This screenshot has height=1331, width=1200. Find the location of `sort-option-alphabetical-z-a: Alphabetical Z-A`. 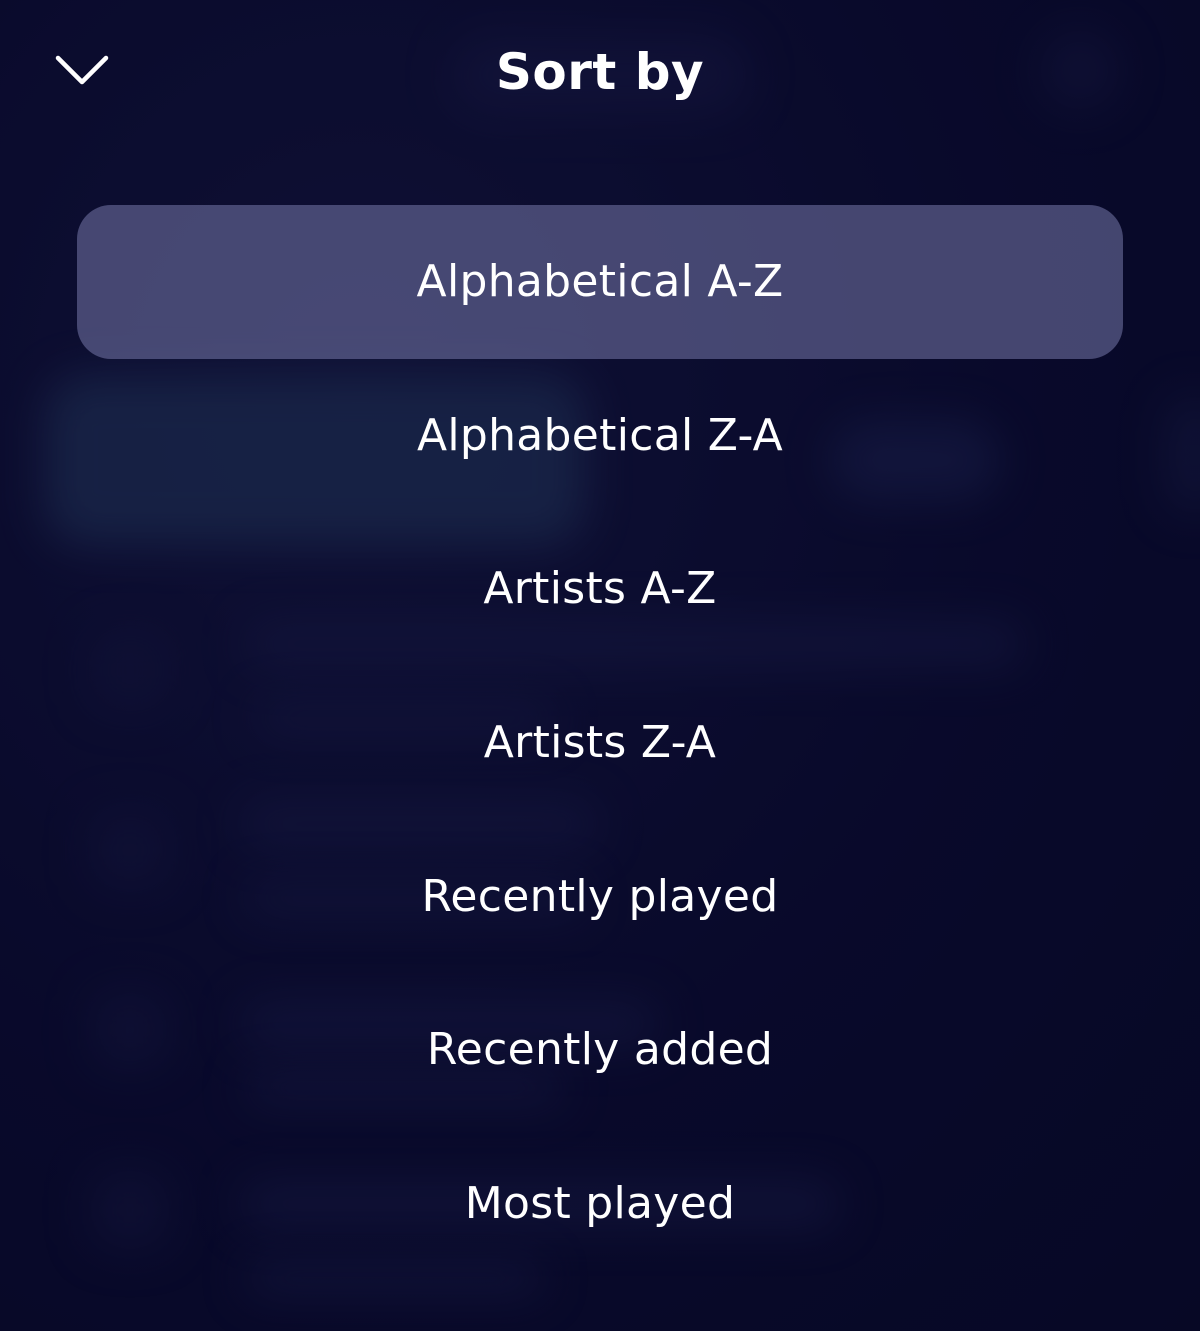

sort-option-alphabetical-z-a: Alphabetical Z-A is located at coordinates (600, 436).